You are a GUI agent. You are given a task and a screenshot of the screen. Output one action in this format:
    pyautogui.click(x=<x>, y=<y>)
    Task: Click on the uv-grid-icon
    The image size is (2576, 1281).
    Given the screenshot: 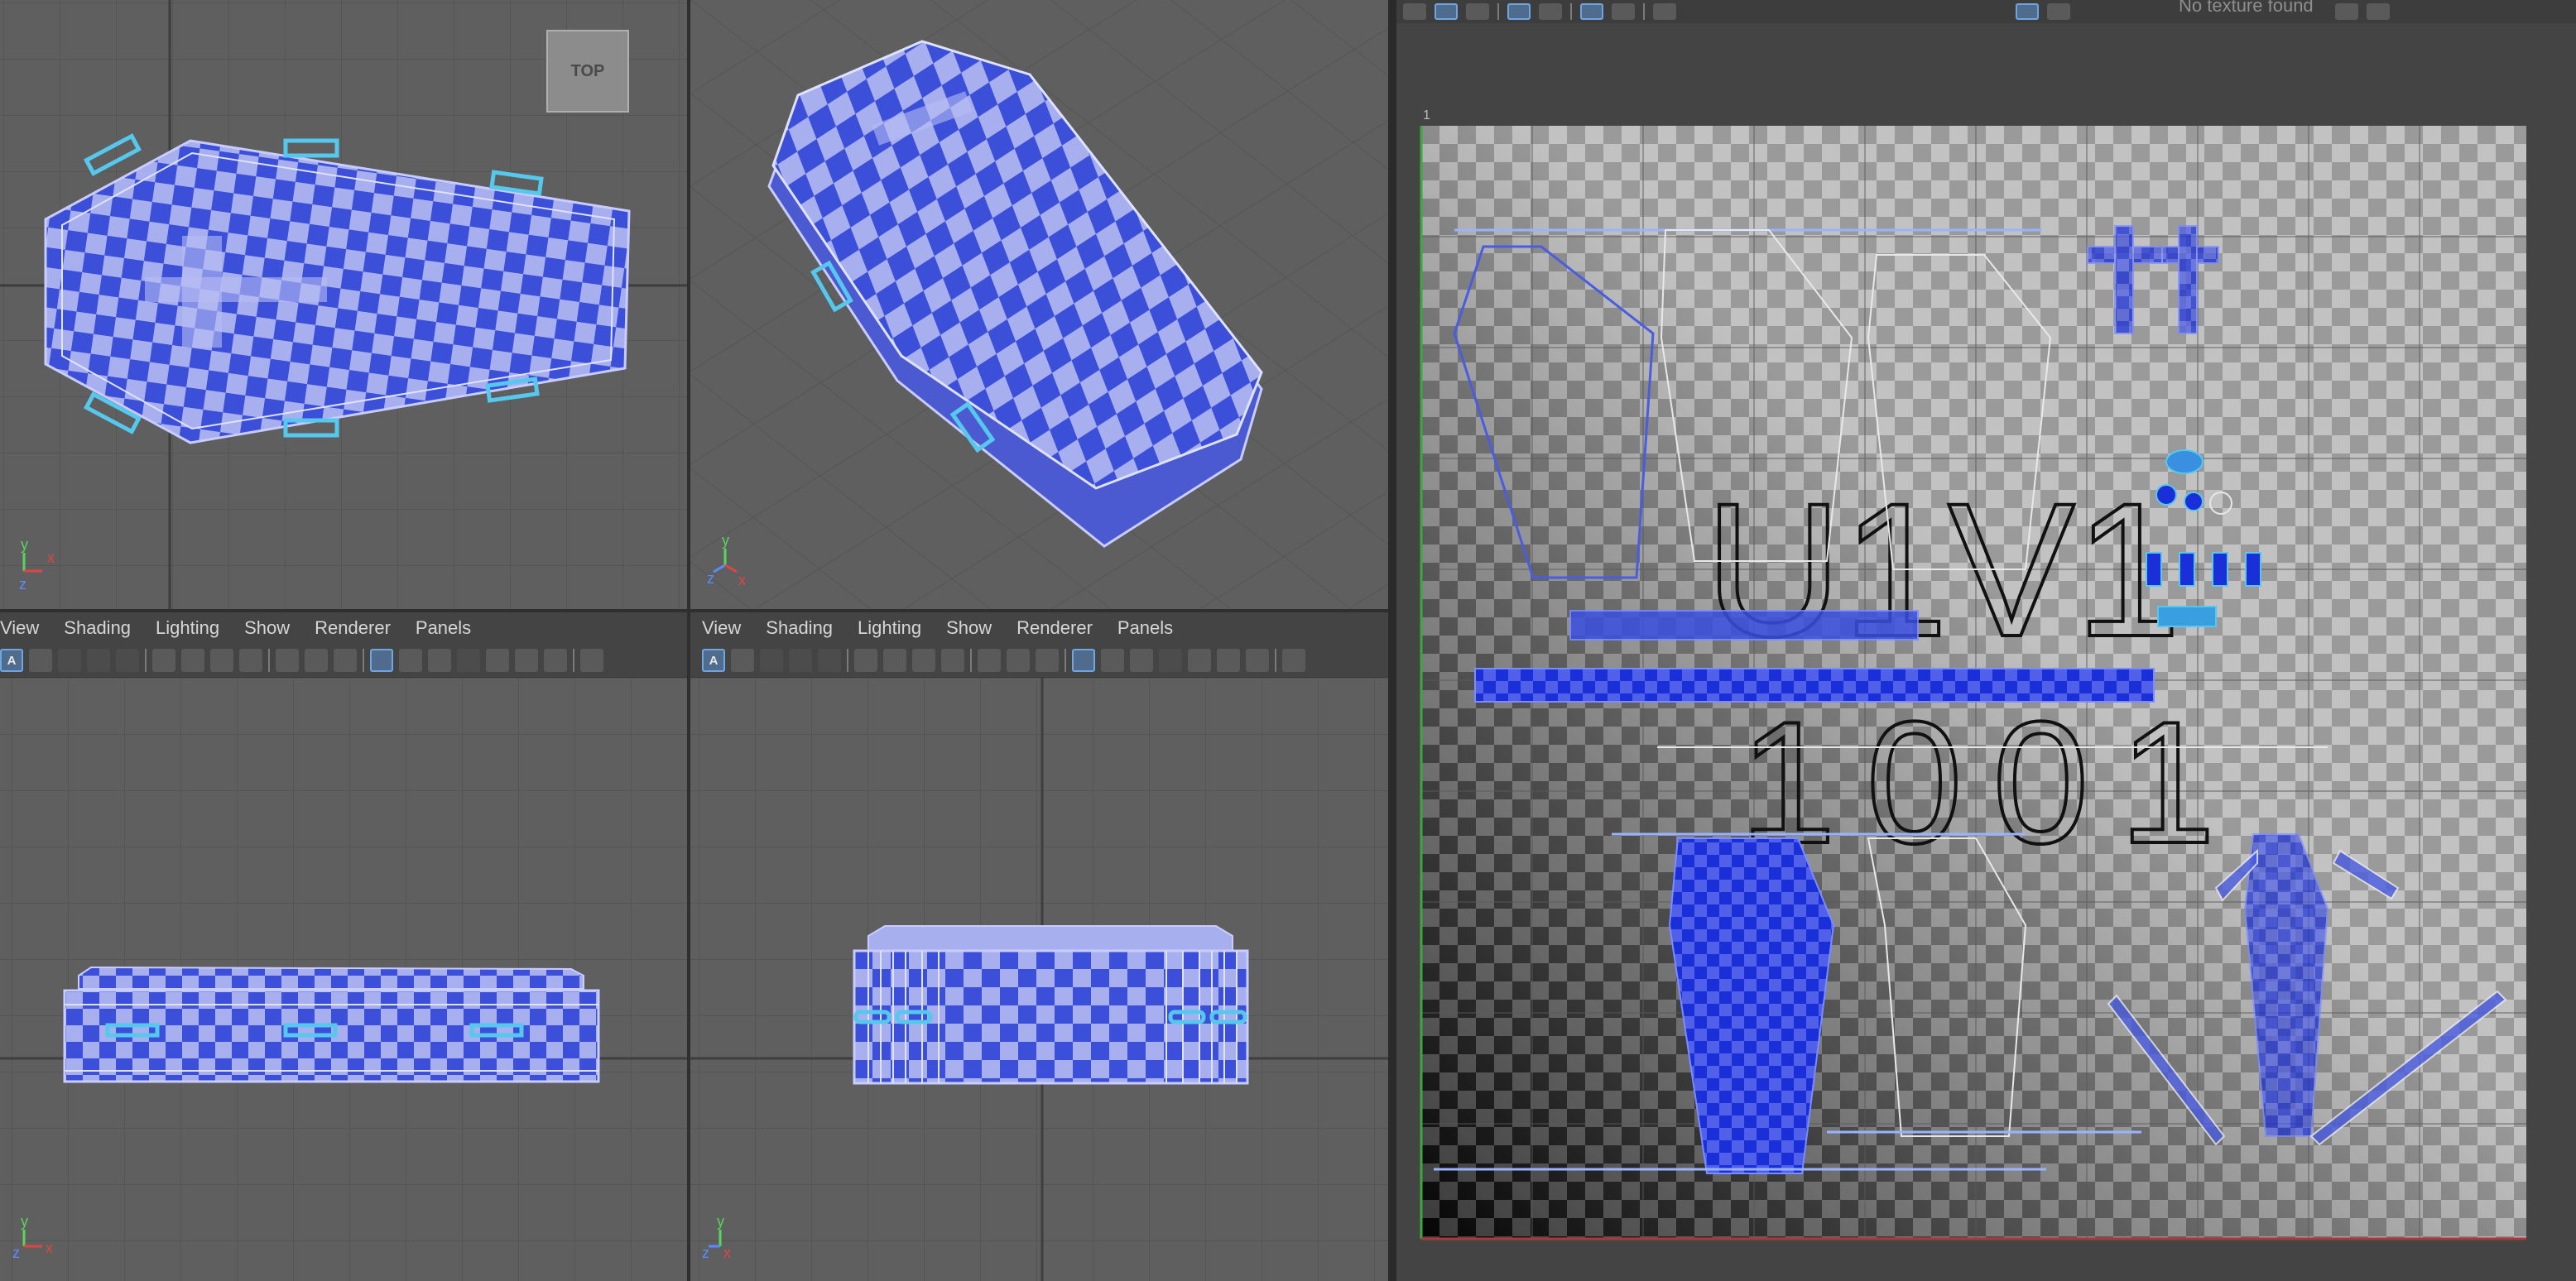 What is the action you would take?
    pyautogui.click(x=1591, y=12)
    